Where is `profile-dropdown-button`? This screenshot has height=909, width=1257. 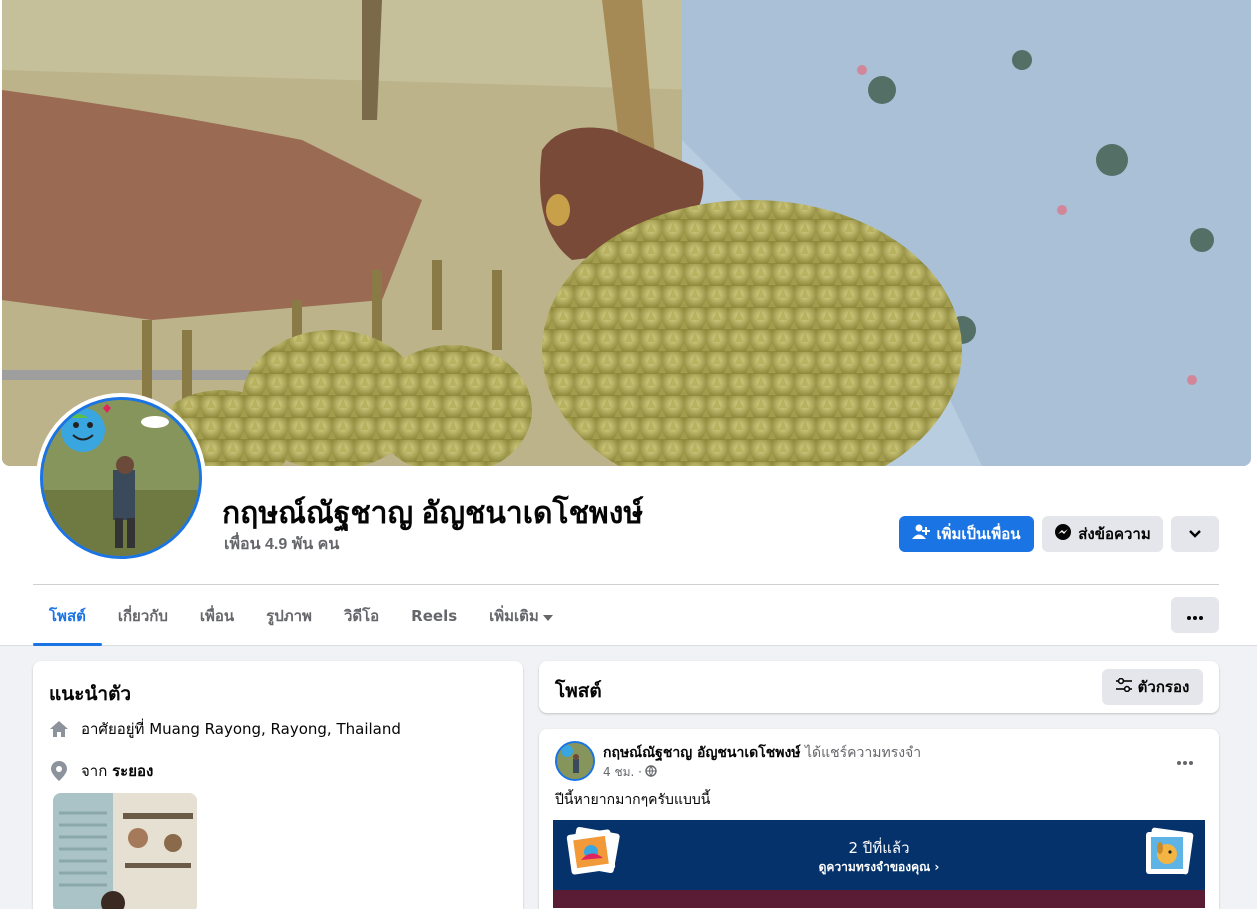 profile-dropdown-button is located at coordinates (1195, 534).